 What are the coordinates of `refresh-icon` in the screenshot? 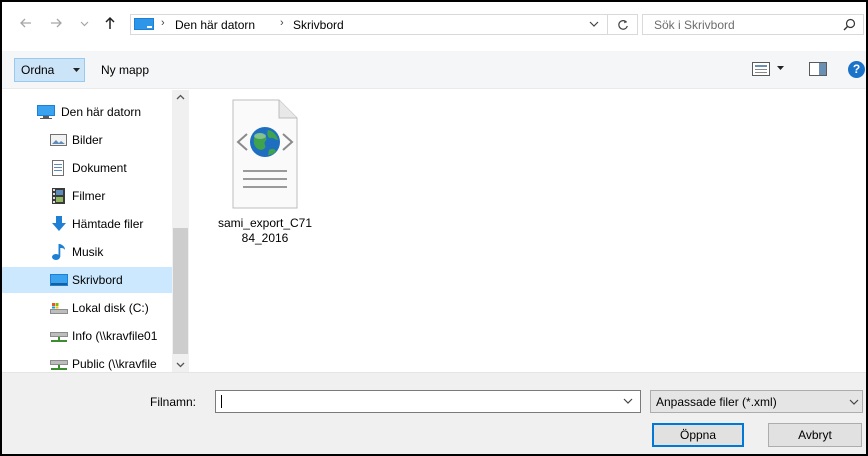 It's located at (623, 25).